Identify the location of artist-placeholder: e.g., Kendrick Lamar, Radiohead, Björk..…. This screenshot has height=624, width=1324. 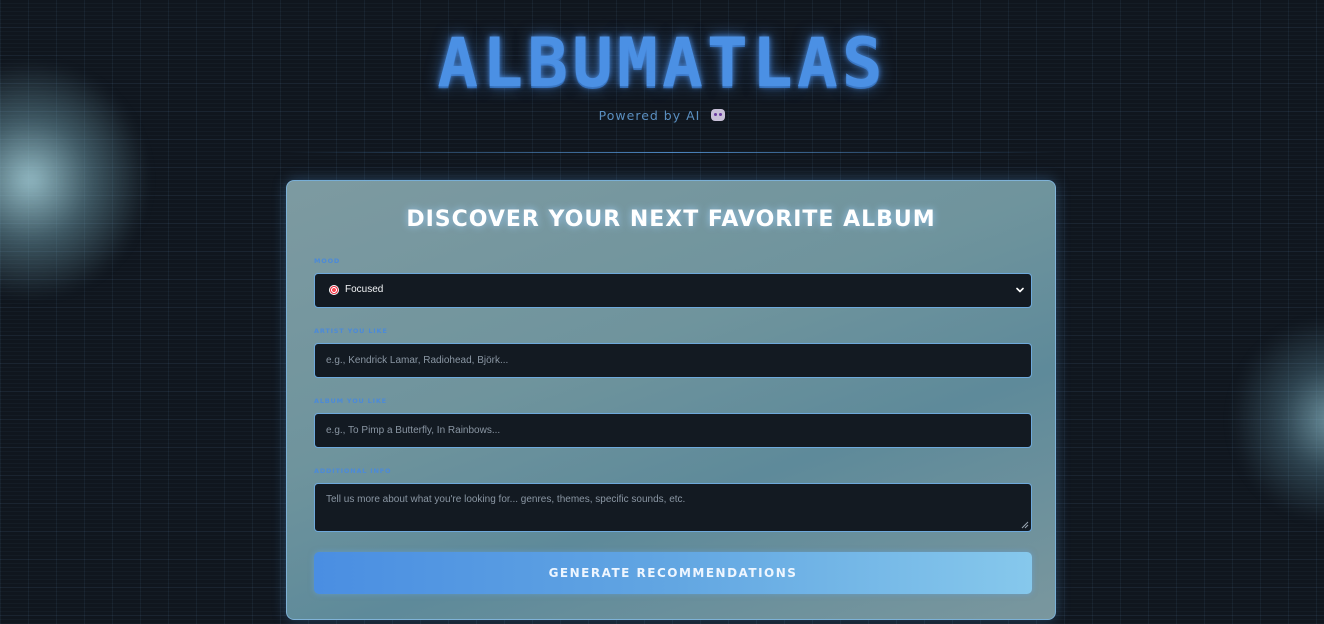
(417, 360).